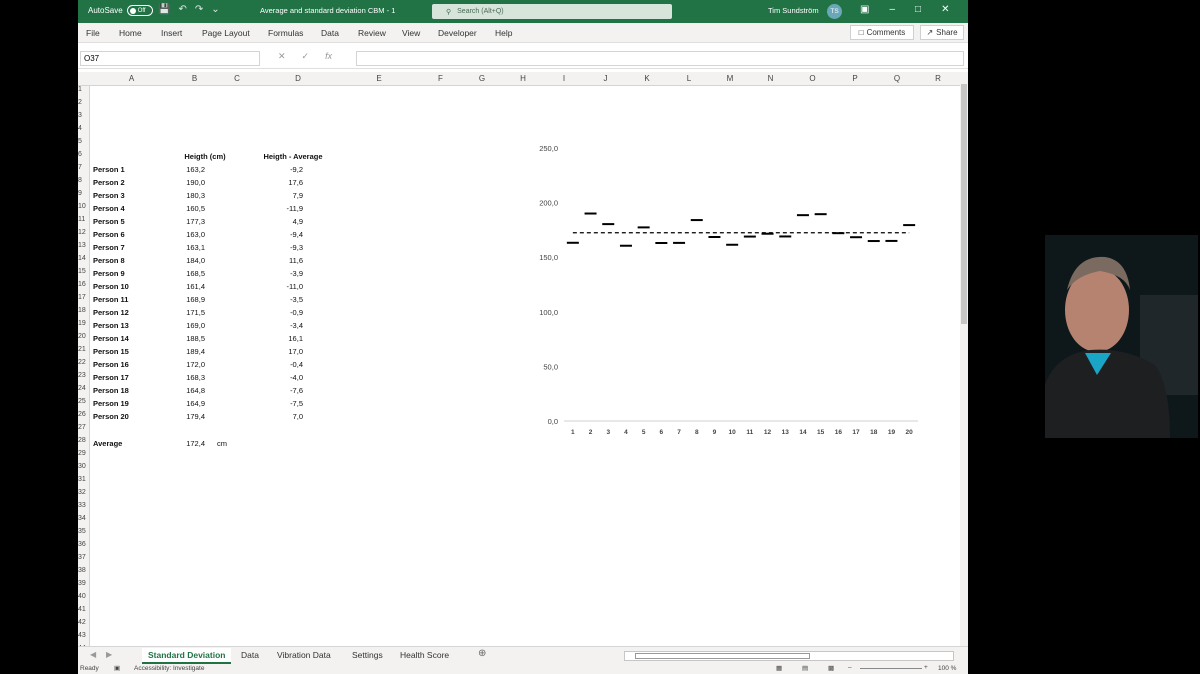  What do you see at coordinates (84, 336) in the screenshot?
I see `row-header: 20` at bounding box center [84, 336].